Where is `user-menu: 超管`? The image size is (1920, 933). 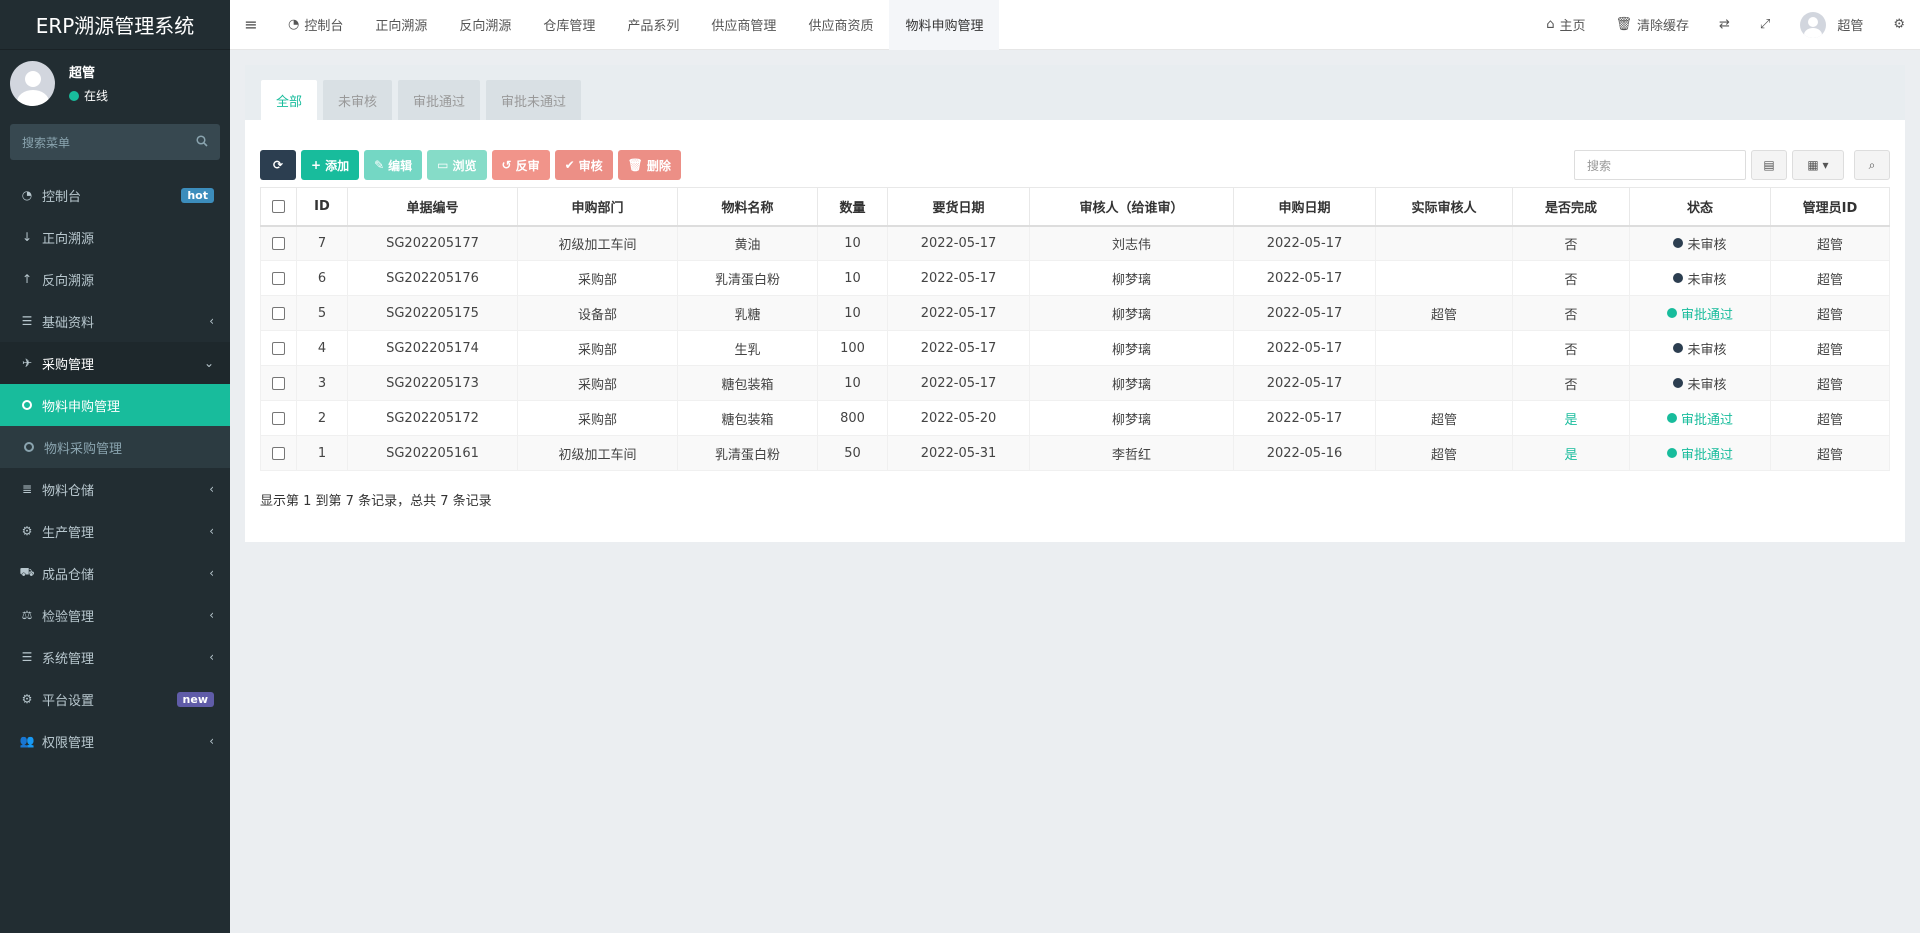
user-menu: 超管 is located at coordinates (1831, 25).